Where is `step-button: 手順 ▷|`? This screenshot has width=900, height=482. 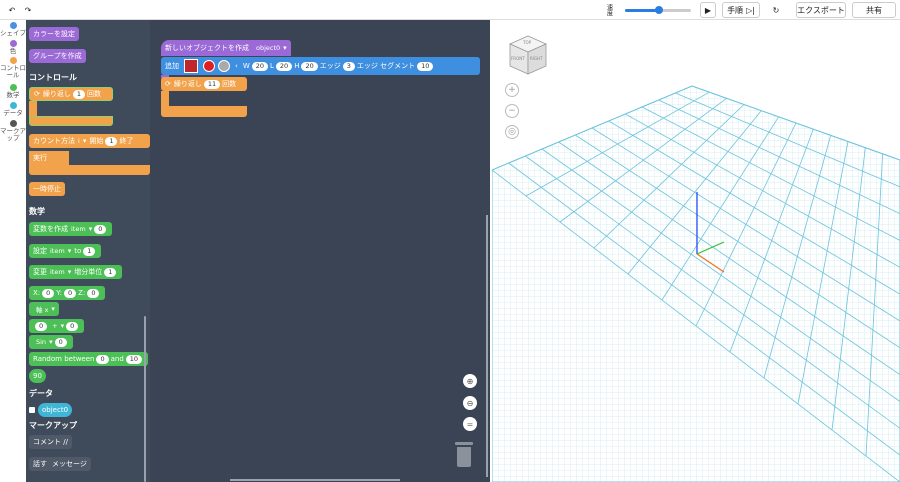 step-button: 手順 ▷| is located at coordinates (741, 10).